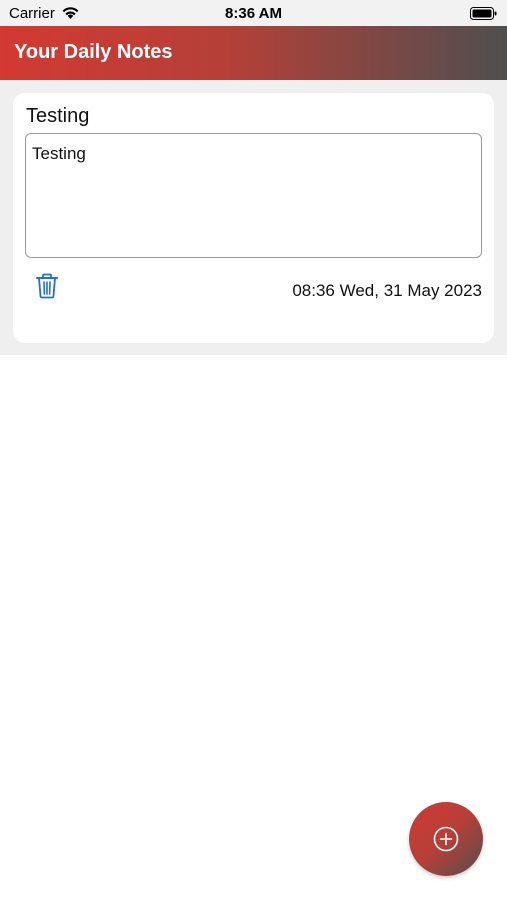  I want to click on add-note-button, so click(446, 839).